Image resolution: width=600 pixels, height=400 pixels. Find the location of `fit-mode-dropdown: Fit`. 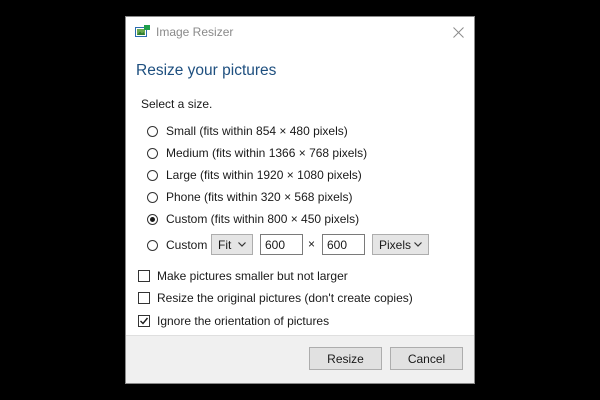

fit-mode-dropdown: Fit is located at coordinates (232, 244).